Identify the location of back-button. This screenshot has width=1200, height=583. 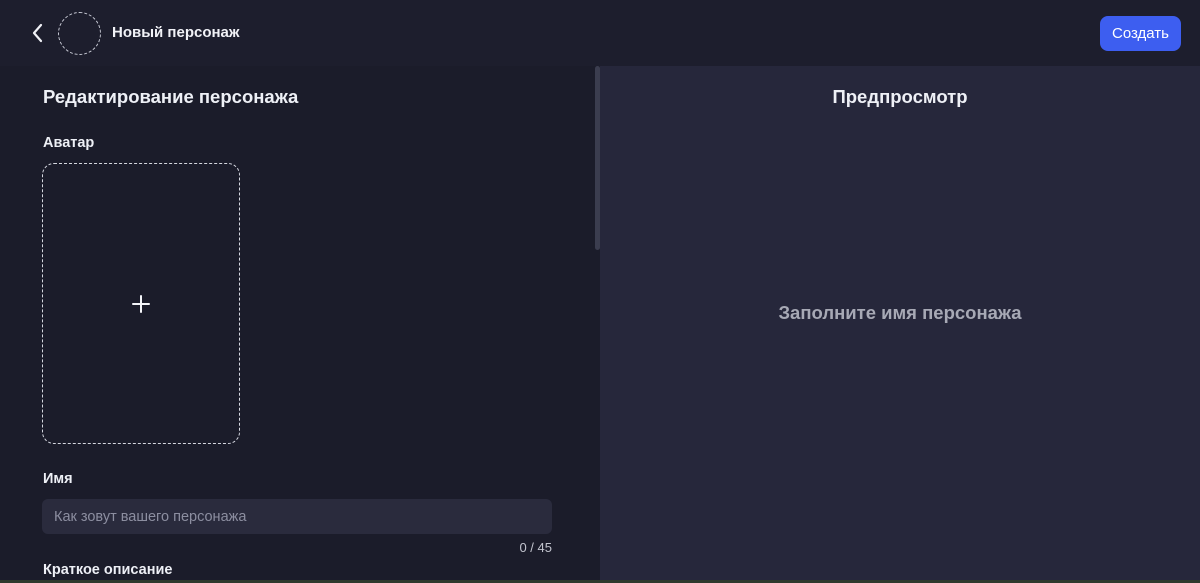
(38, 33).